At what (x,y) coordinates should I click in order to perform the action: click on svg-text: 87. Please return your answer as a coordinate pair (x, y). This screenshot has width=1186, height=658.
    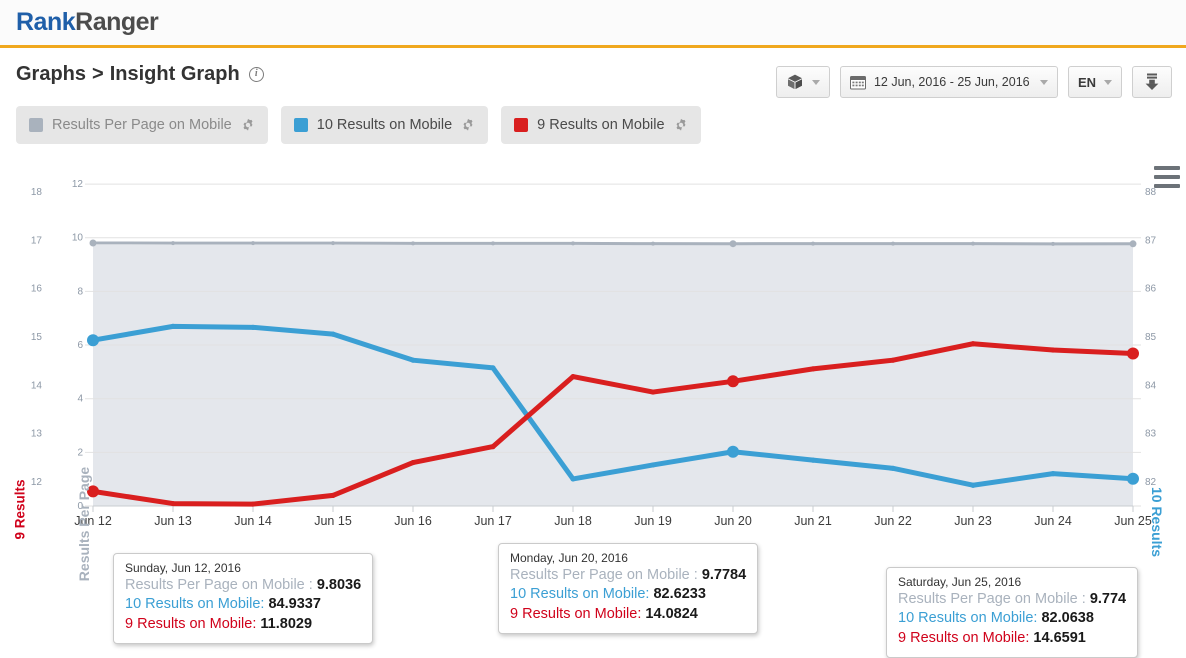
    Looking at the image, I should click on (1151, 240).